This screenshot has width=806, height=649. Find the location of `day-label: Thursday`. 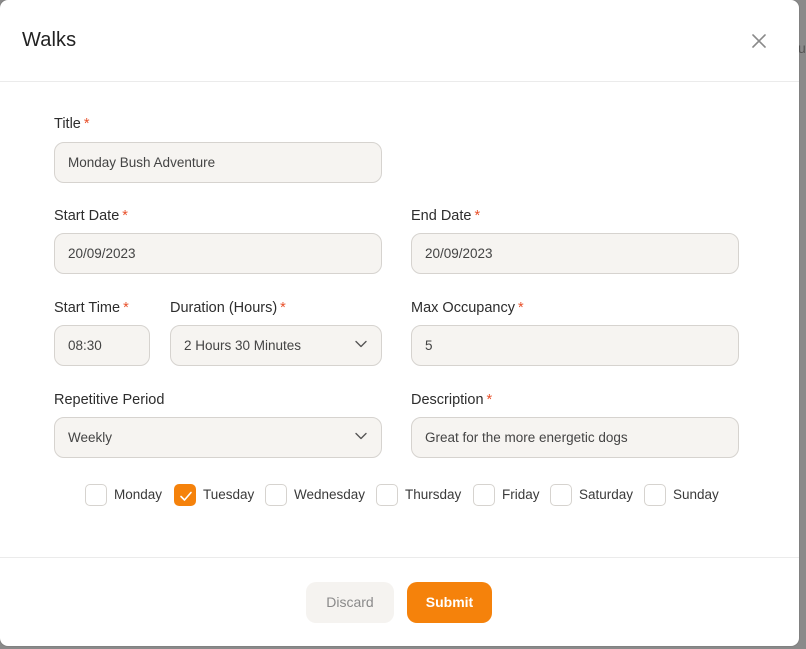

day-label: Thursday is located at coordinates (433, 494).